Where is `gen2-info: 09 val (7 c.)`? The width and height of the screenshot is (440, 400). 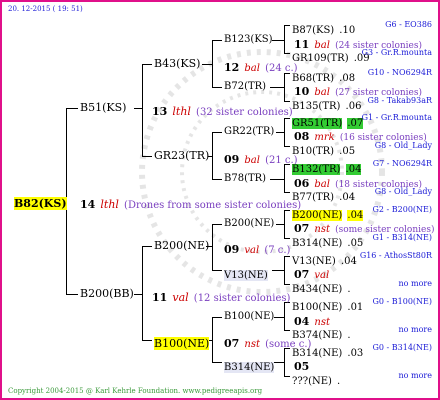
gen2-info: 09 val (7 c.) is located at coordinates (257, 249).